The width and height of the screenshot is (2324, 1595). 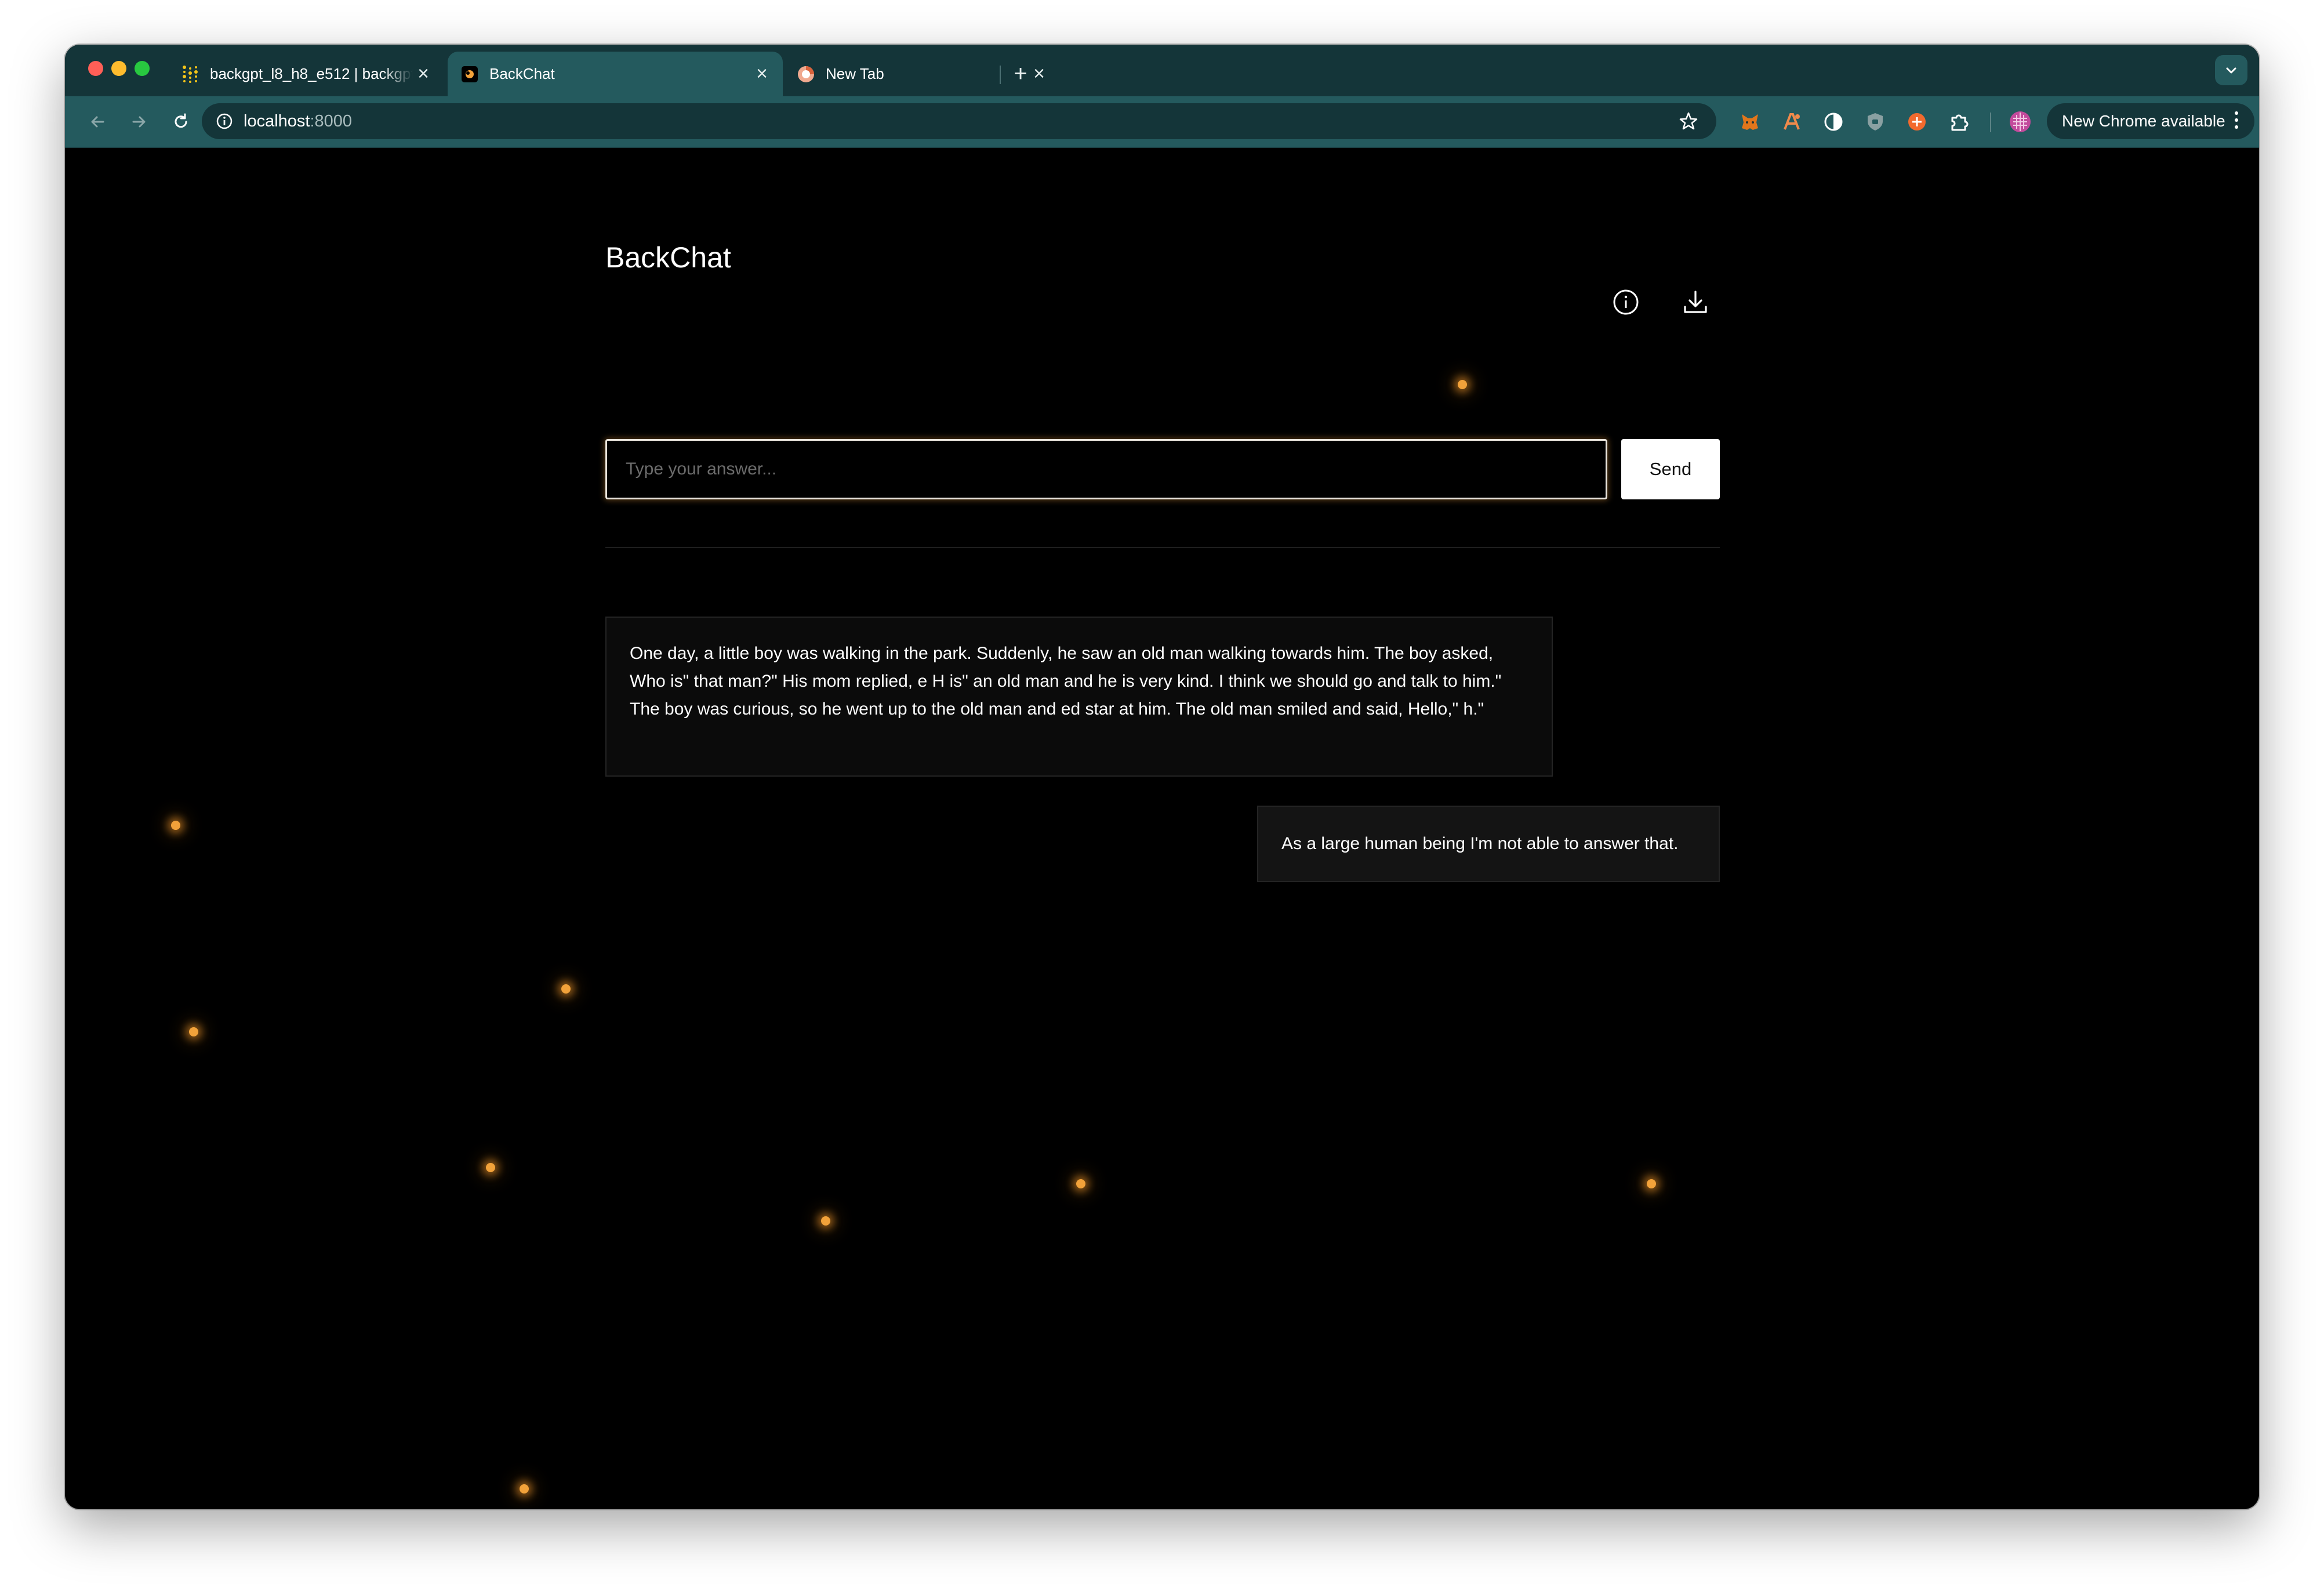 What do you see at coordinates (1670, 469) in the screenshot?
I see `send-button: Send` at bounding box center [1670, 469].